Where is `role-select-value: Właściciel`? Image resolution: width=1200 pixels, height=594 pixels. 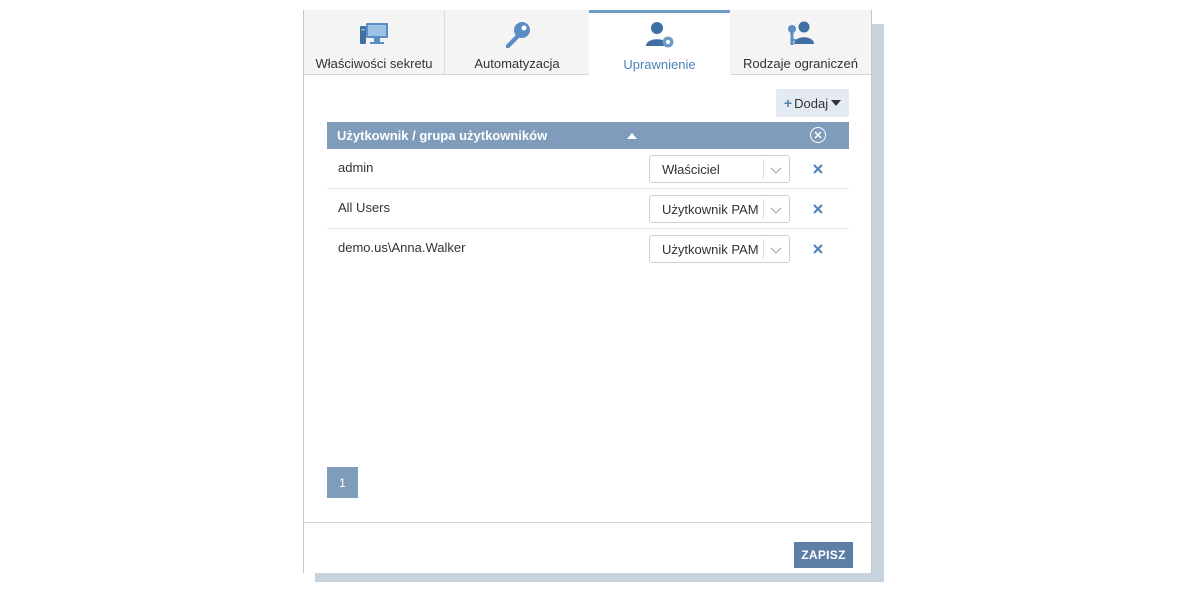
role-select-value: Właściciel is located at coordinates (691, 169).